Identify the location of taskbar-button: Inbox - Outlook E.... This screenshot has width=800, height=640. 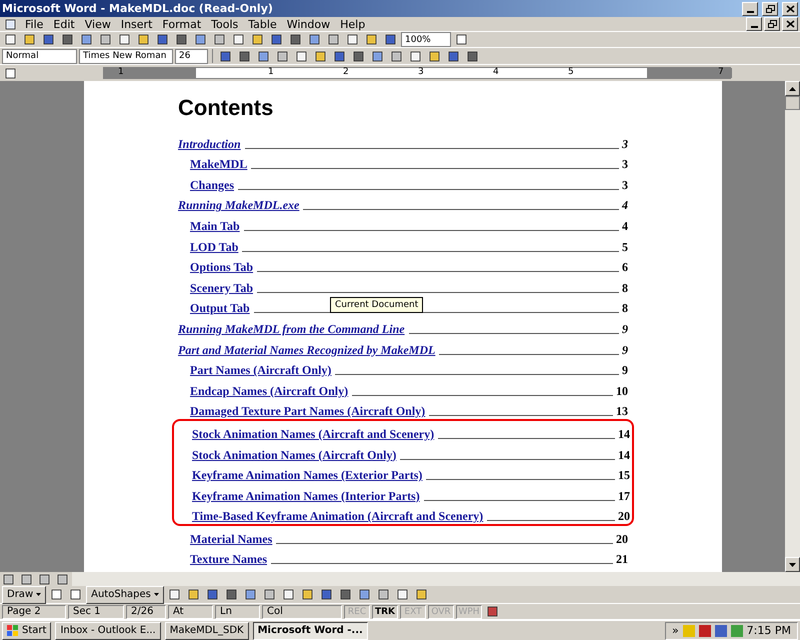
(108, 631).